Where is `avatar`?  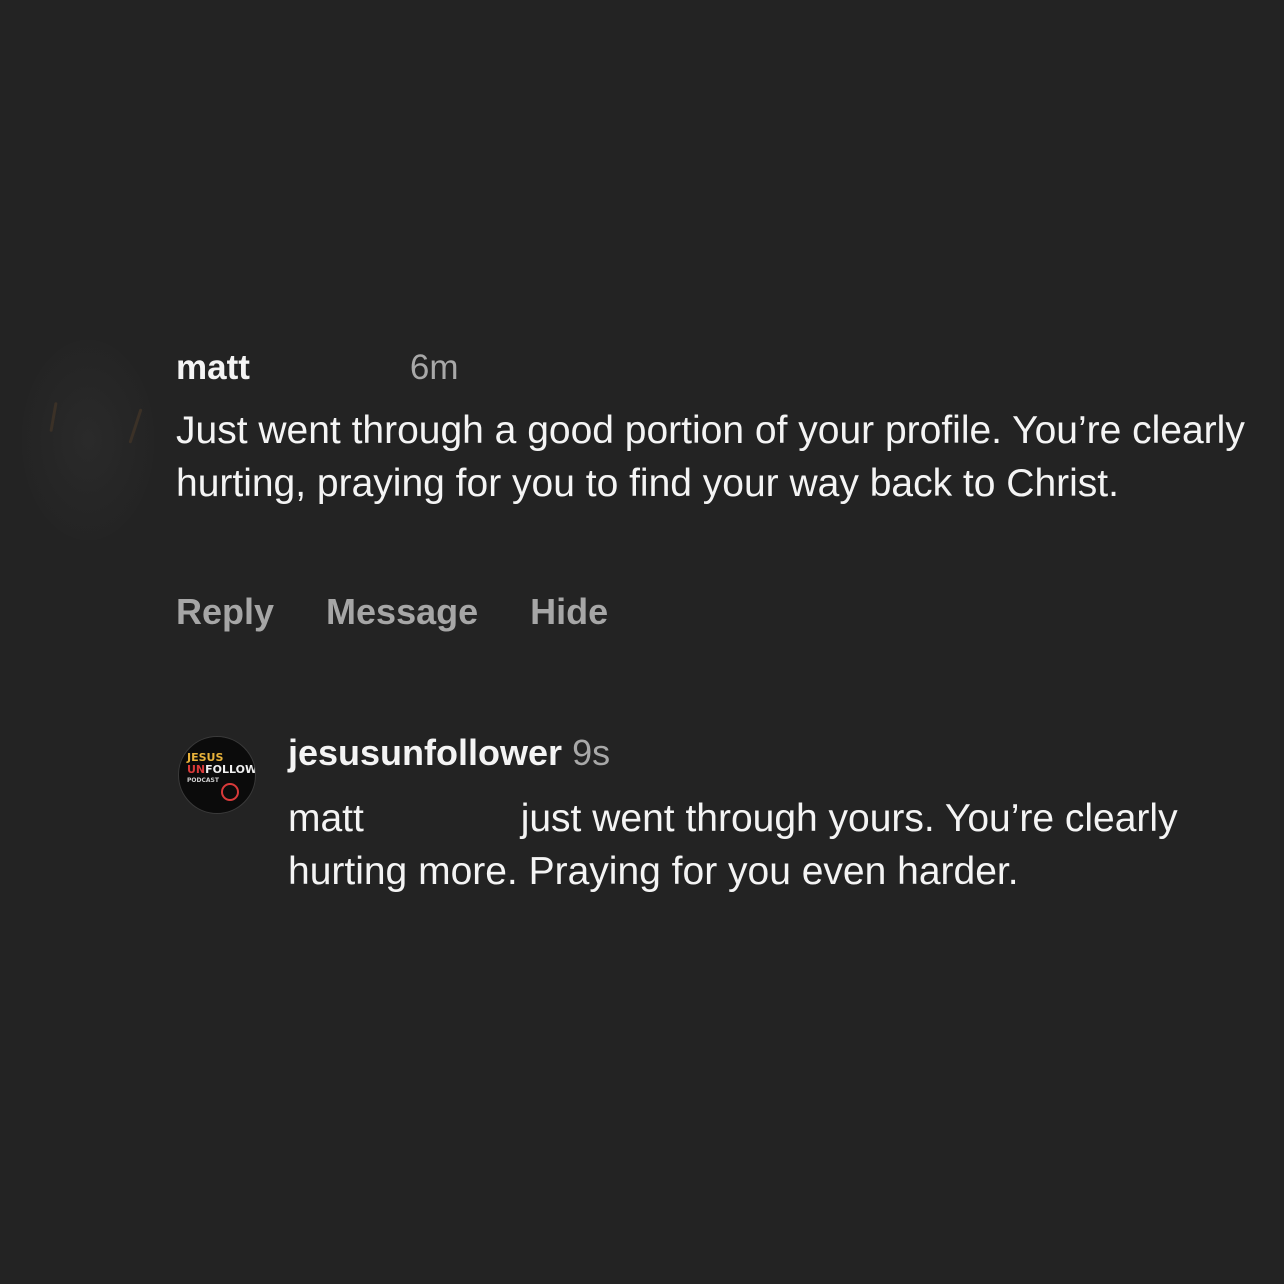 avatar is located at coordinates (88, 440).